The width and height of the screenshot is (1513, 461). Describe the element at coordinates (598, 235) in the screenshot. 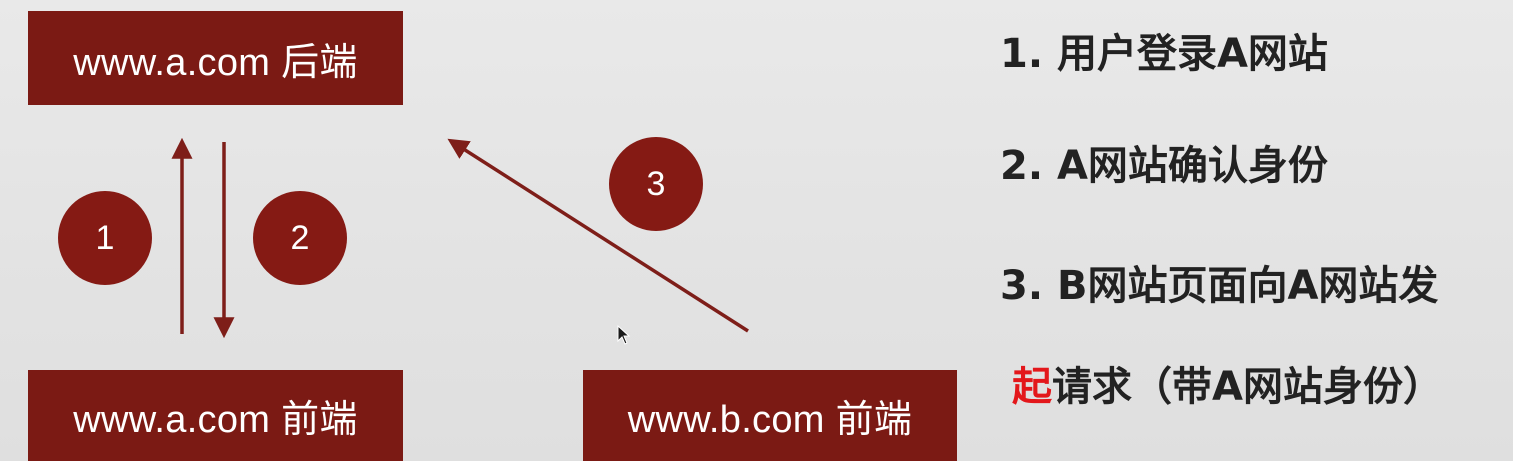

I see `arrow-step3-diagonal` at that location.